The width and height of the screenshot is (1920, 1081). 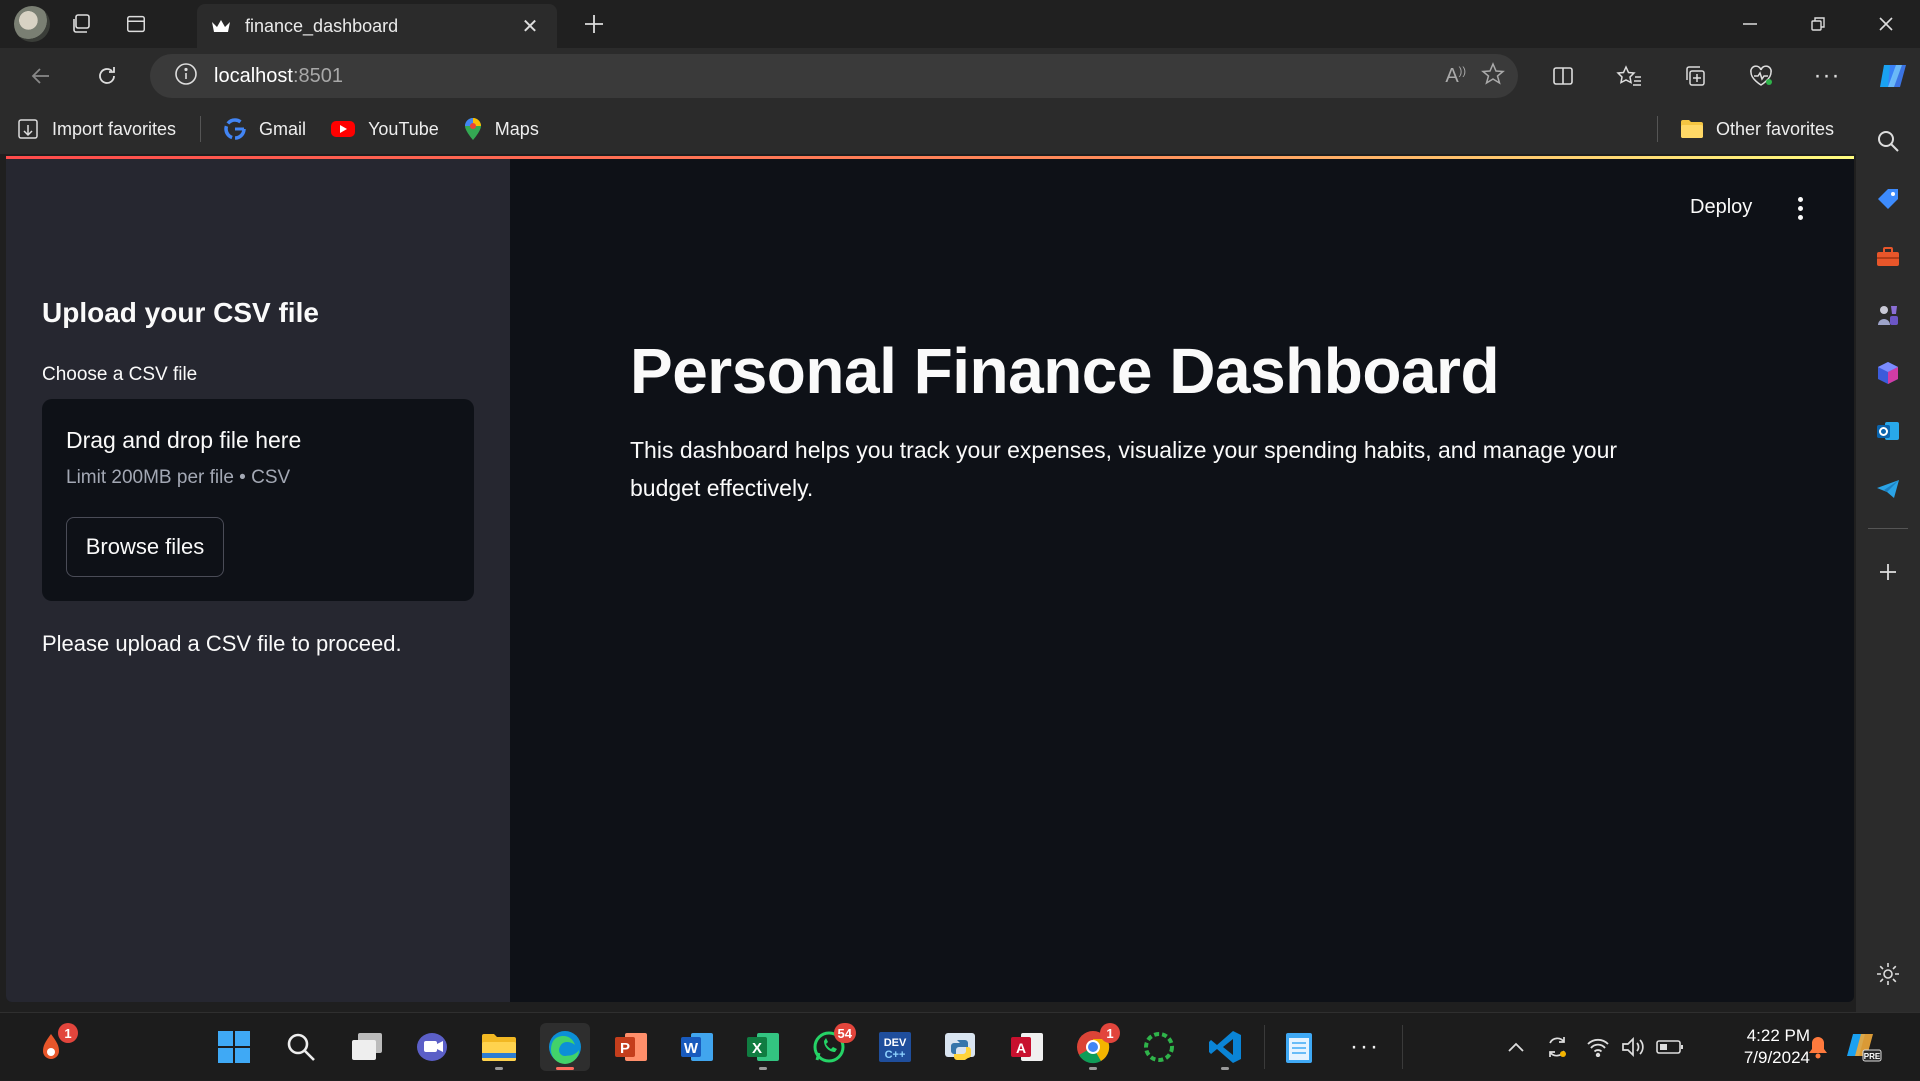 I want to click on sidebar-header: Upload your CSV file, so click(x=180, y=312).